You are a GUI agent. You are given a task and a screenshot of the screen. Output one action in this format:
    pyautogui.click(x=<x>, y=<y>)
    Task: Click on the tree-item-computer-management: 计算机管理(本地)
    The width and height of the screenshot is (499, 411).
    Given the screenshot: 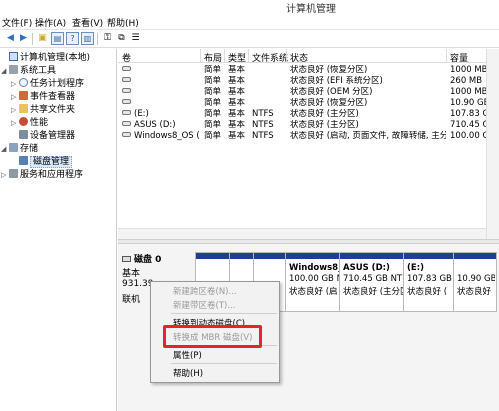 What is the action you would take?
    pyautogui.click(x=45, y=58)
    